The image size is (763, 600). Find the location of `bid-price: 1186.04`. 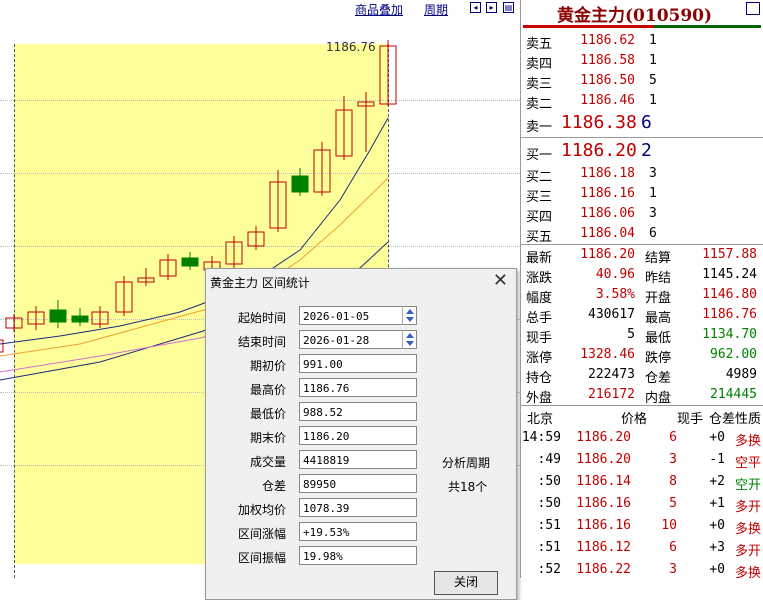

bid-price: 1186.04 is located at coordinates (607, 233).